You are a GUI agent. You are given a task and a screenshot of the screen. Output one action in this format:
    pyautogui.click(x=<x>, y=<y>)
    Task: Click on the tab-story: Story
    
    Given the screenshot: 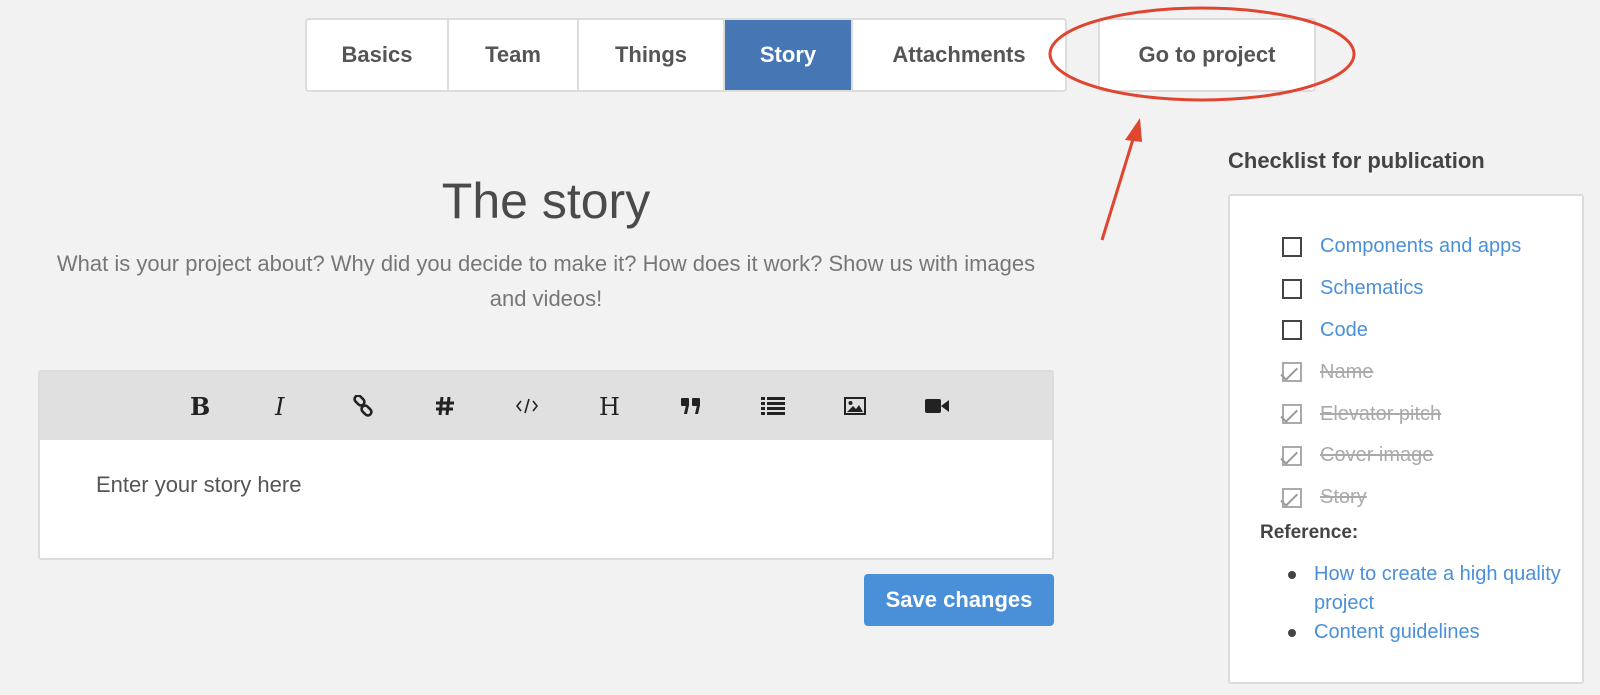 What is the action you would take?
    pyautogui.click(x=789, y=55)
    